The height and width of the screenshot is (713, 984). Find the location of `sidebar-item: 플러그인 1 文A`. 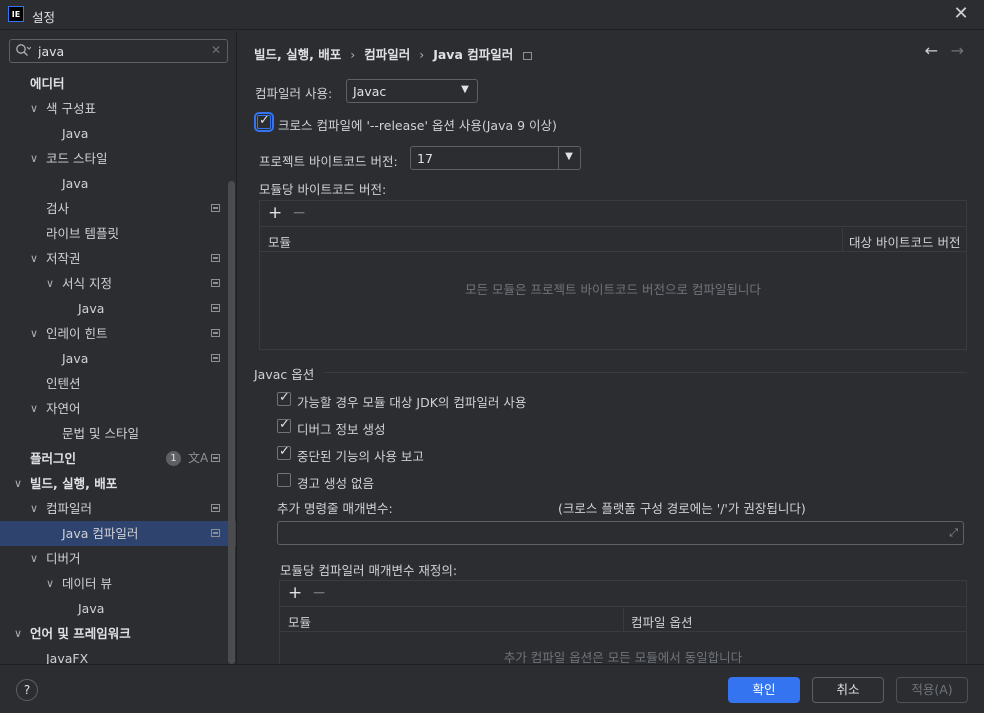

sidebar-item: 플러그인 1 文A is located at coordinates (118, 458).